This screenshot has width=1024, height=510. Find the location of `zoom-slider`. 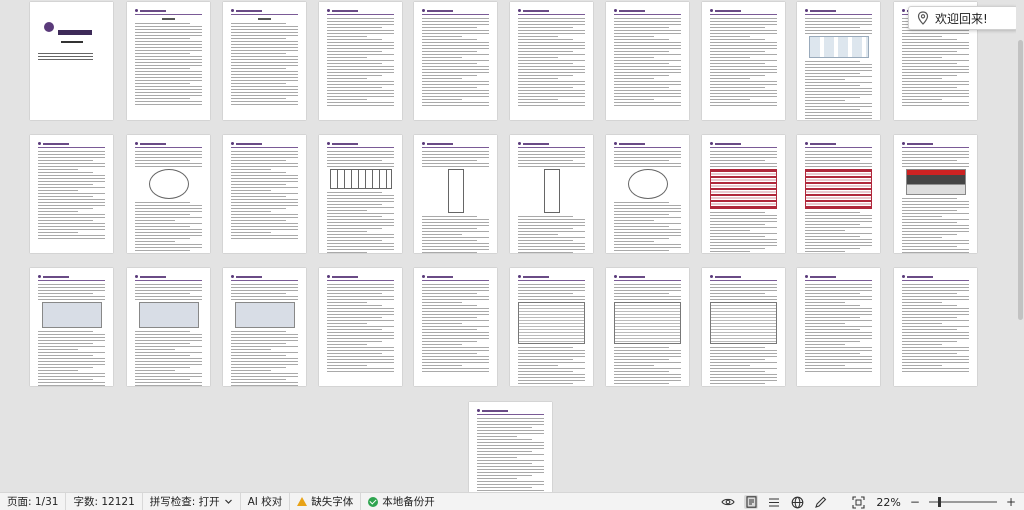

zoom-slider is located at coordinates (962, 502).